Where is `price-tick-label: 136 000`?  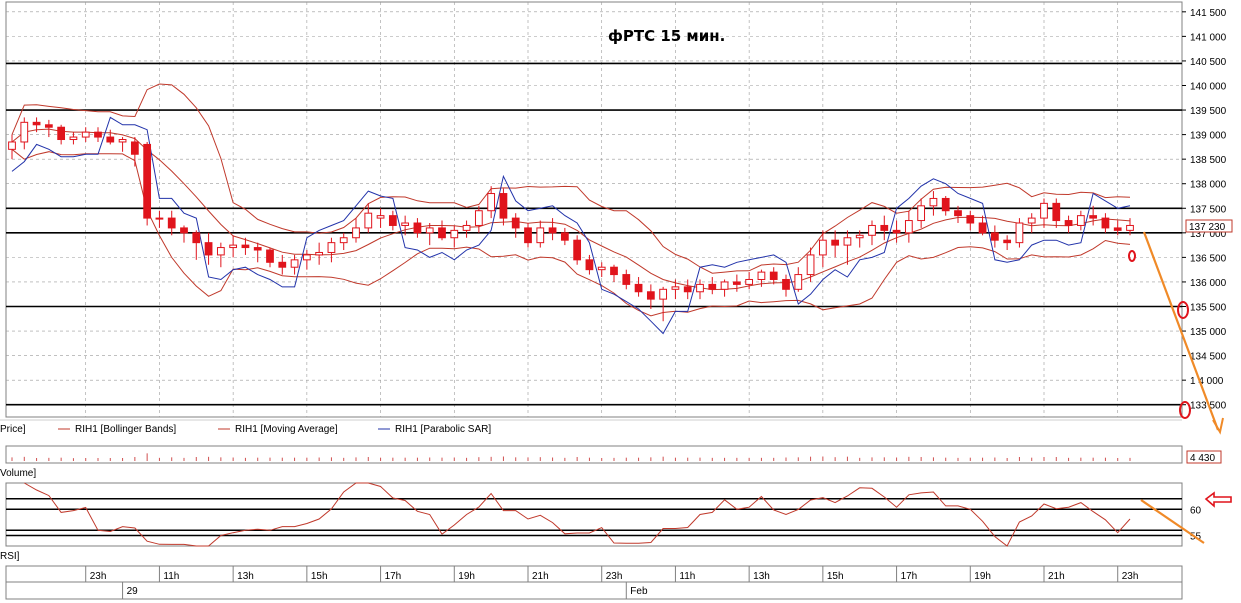
price-tick-label: 136 000 is located at coordinates (1208, 283).